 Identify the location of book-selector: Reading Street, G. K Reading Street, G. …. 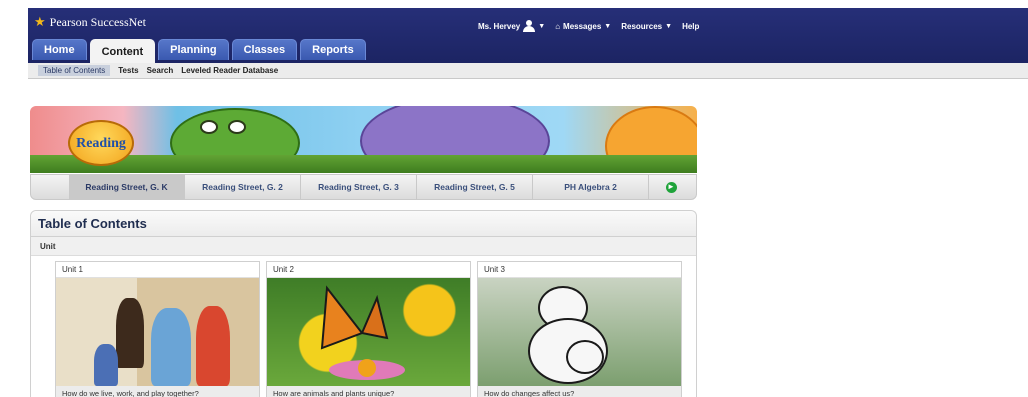
(363, 187).